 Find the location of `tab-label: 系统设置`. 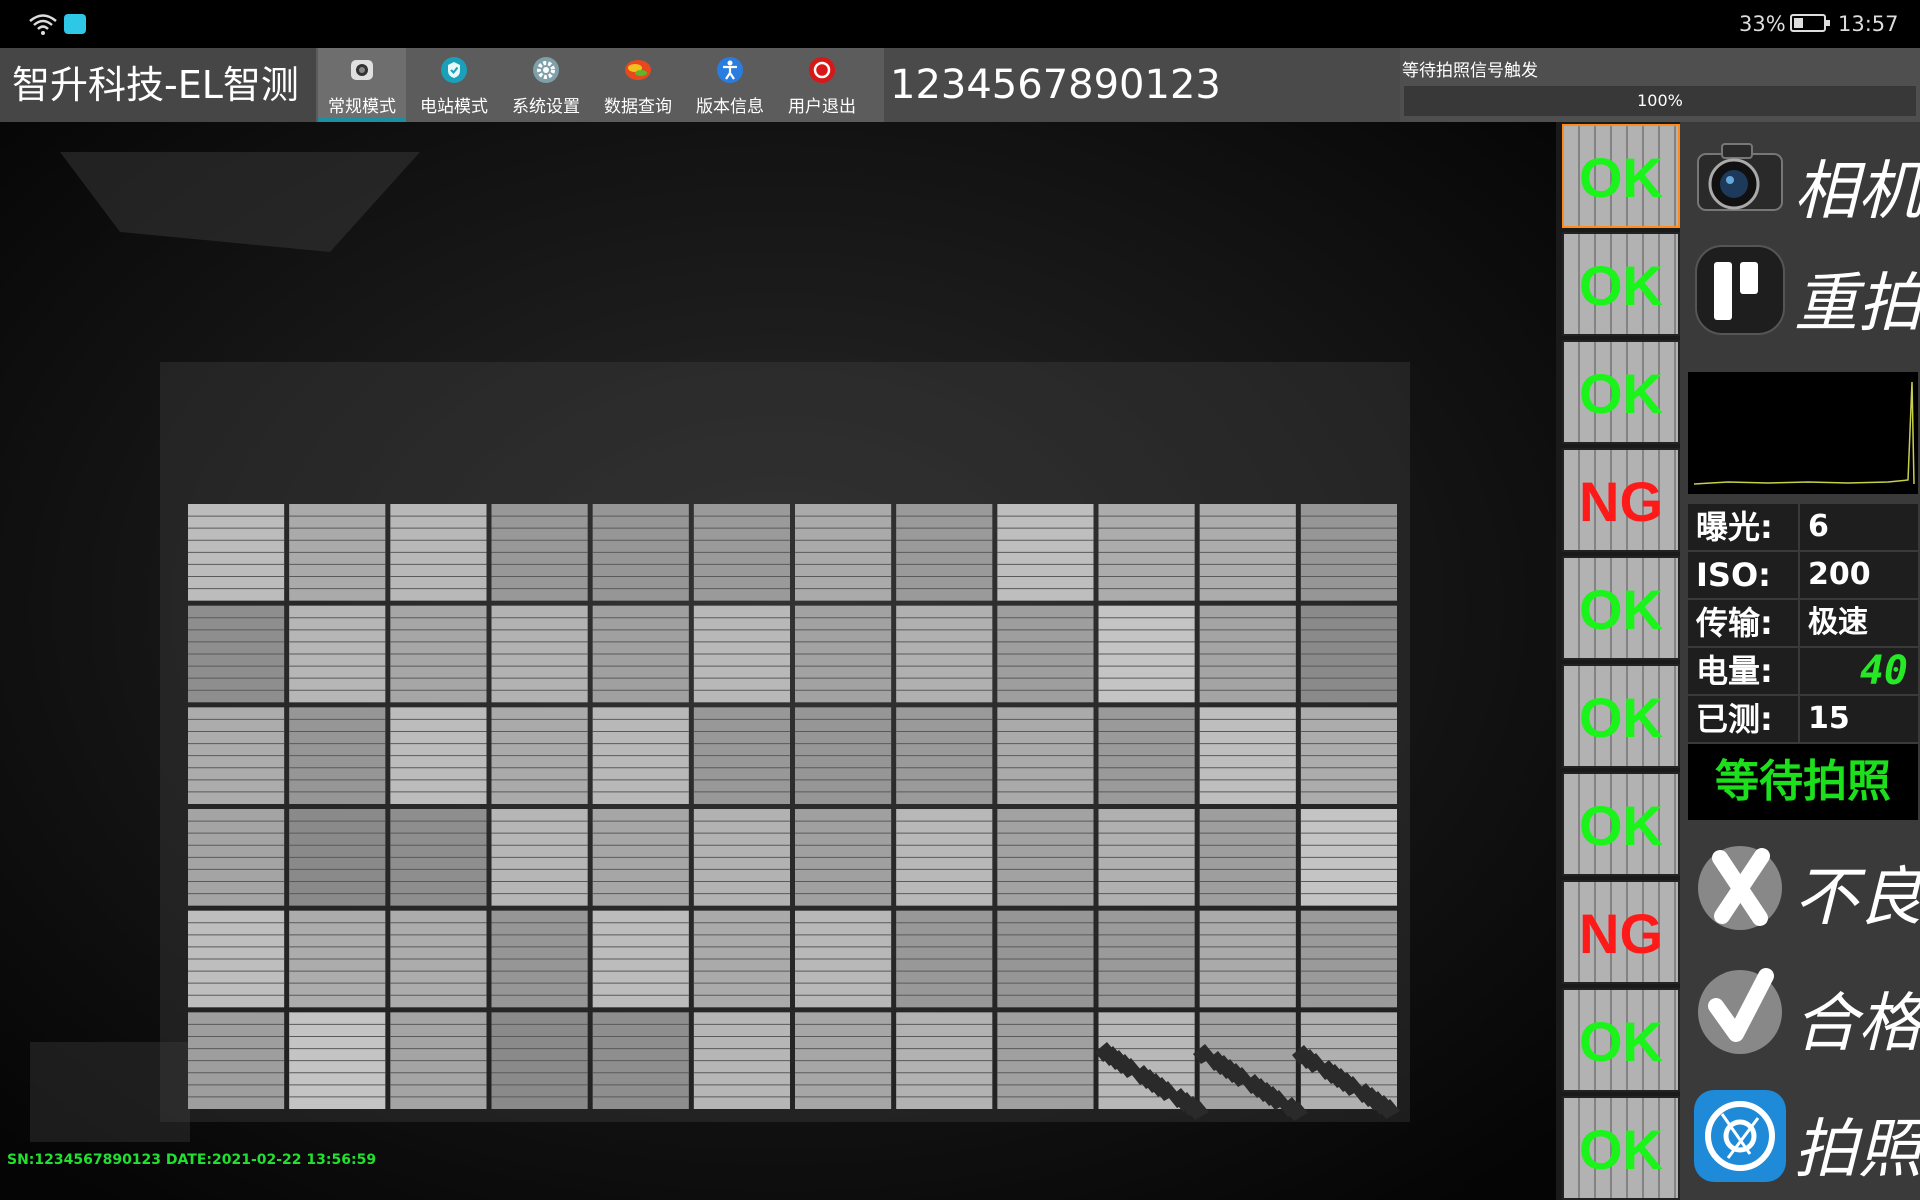

tab-label: 系统设置 is located at coordinates (546, 107).